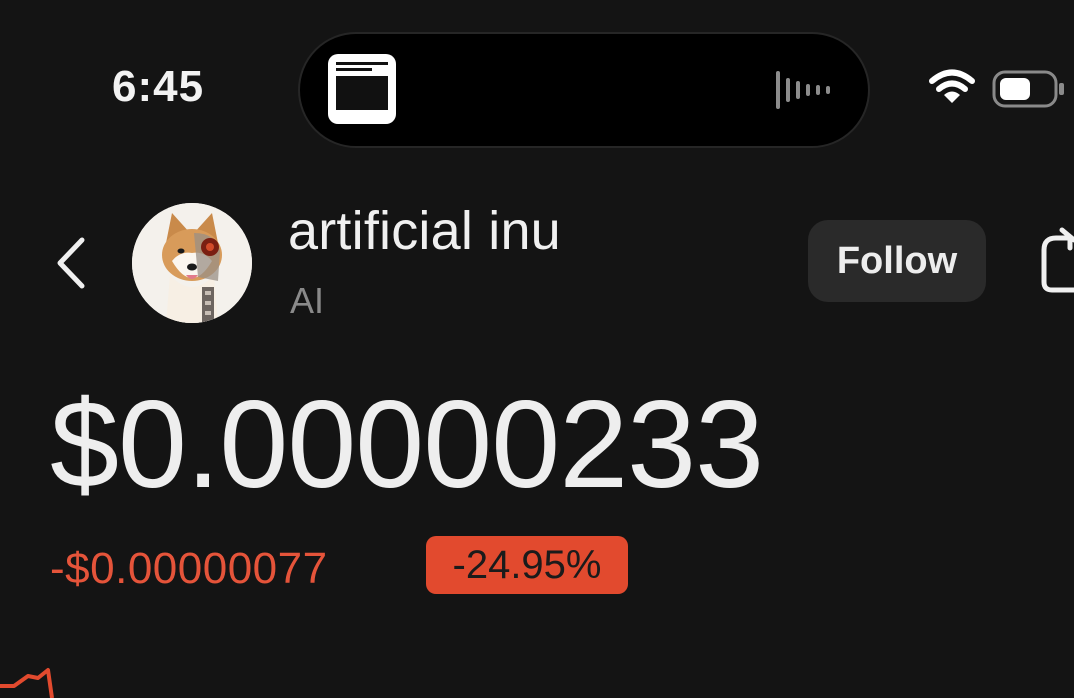  Describe the element at coordinates (307, 300) in the screenshot. I see `token-symbol: AI` at that location.